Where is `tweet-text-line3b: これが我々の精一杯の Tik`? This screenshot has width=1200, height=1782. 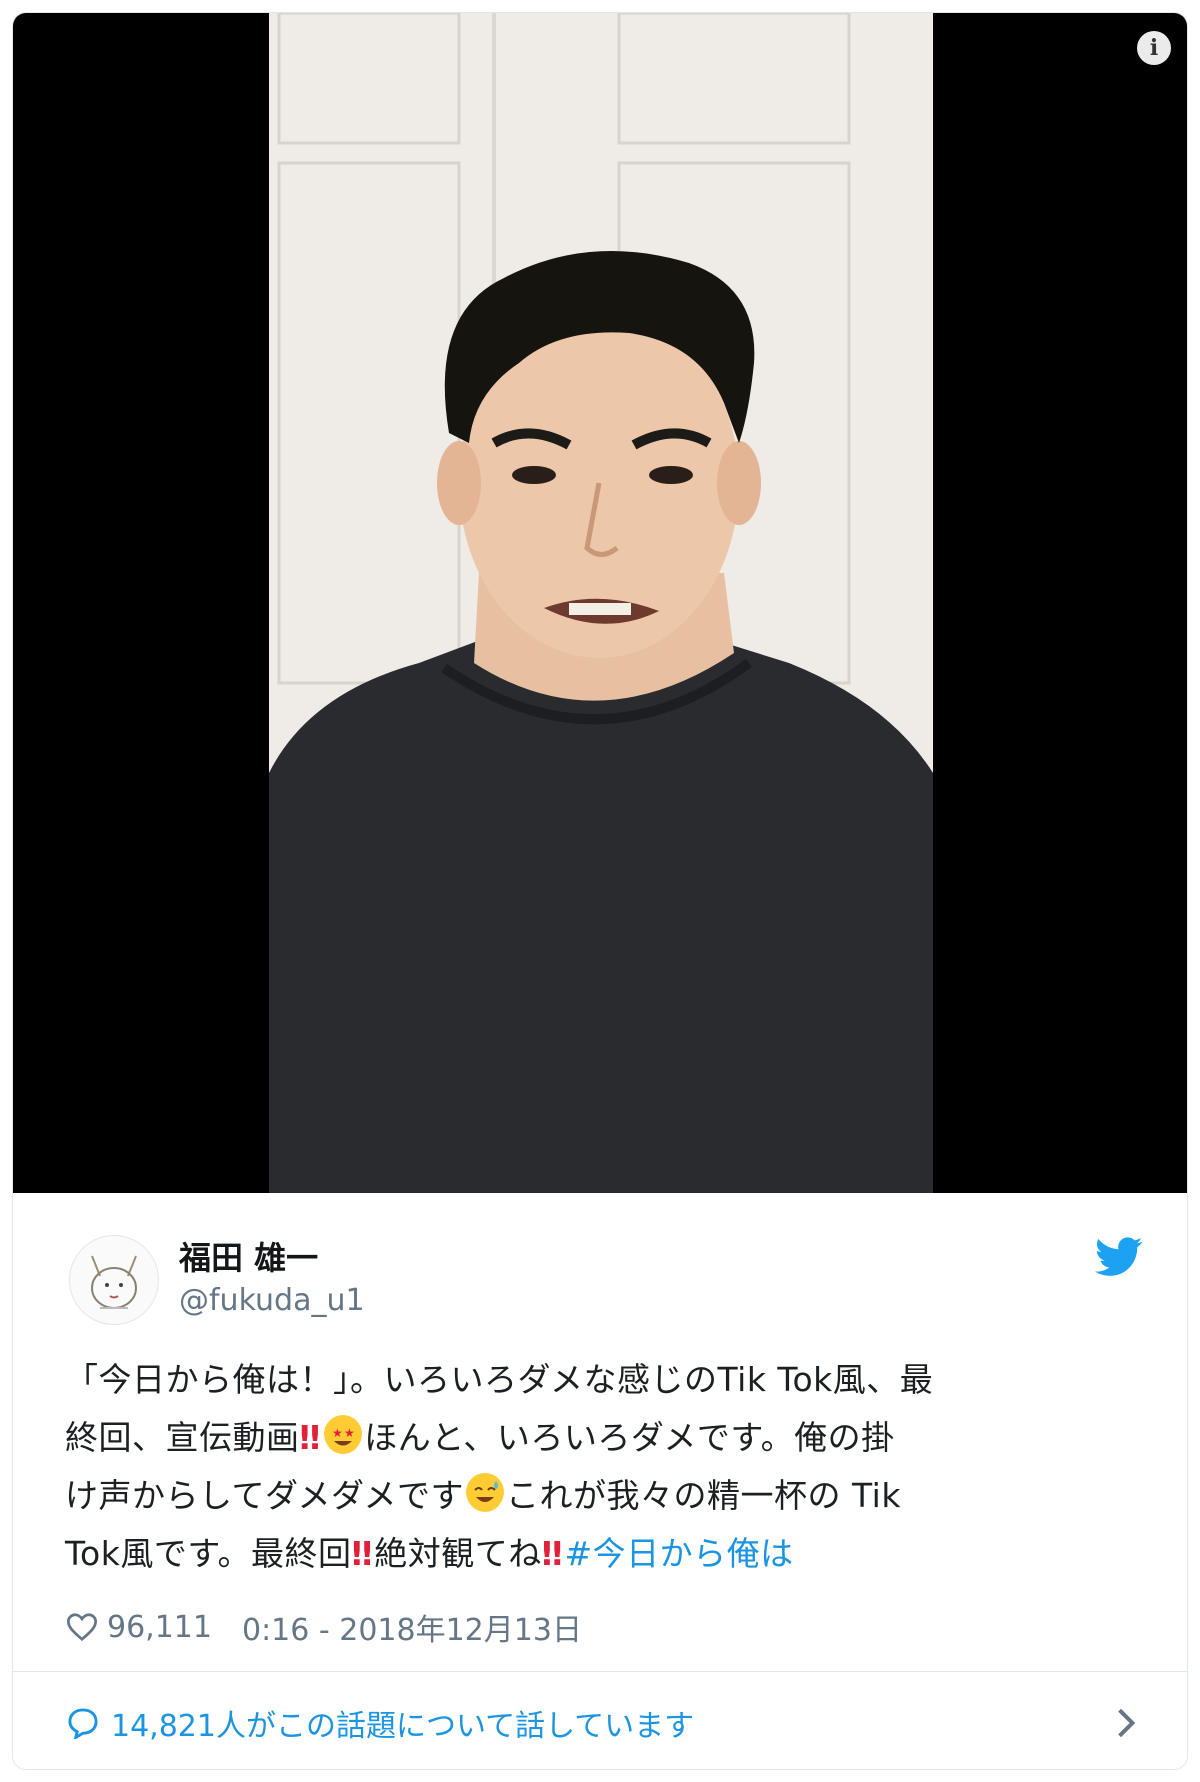 tweet-text-line3b: これが我々の精一杯の Tik is located at coordinates (703, 1495).